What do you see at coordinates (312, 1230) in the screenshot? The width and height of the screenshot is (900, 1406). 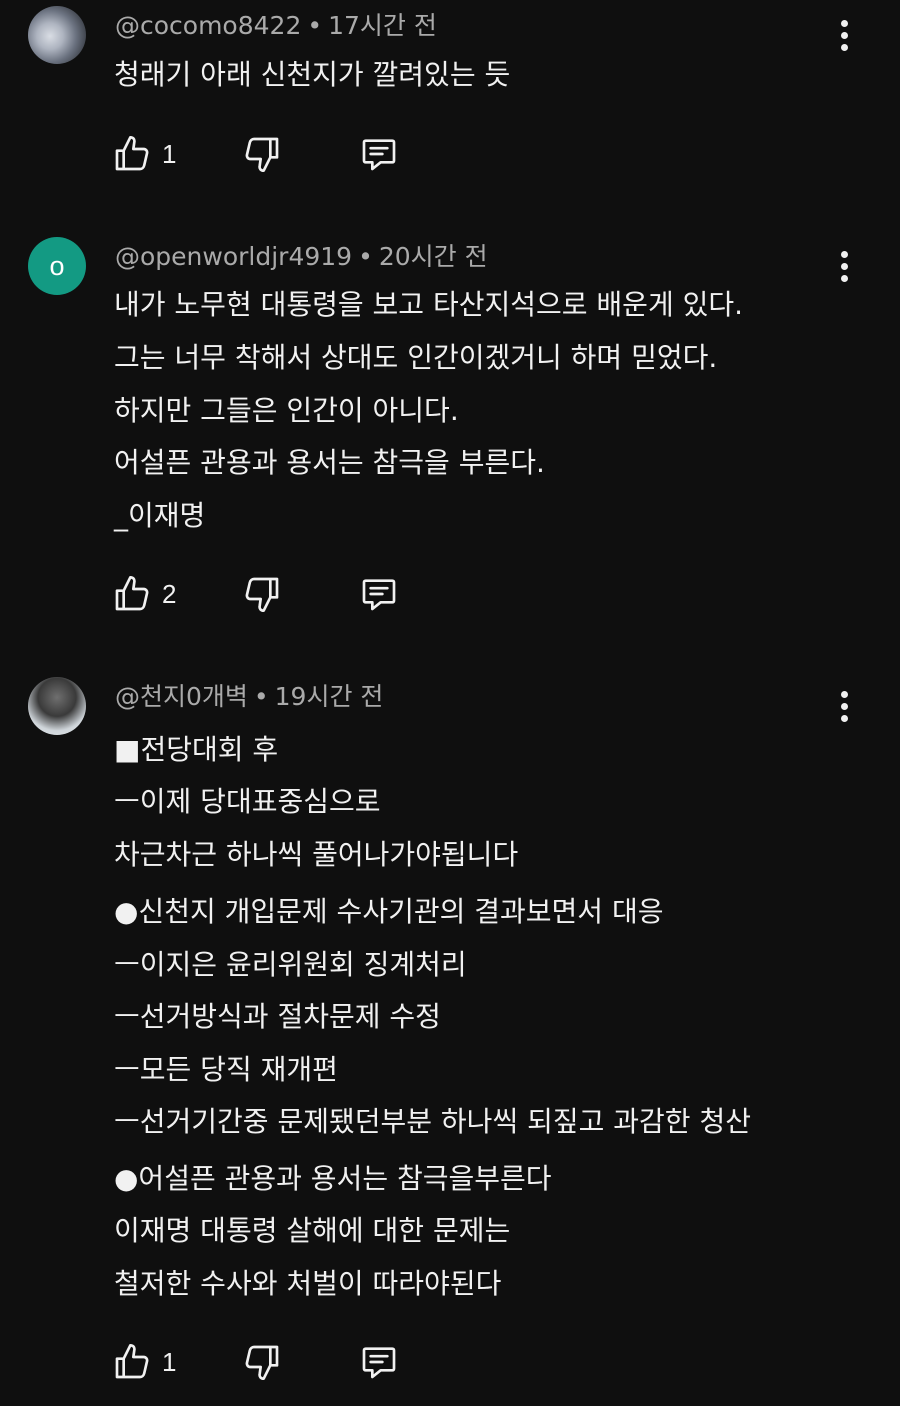 I see `comment-text-line: 이재명 대통령 살해에 대한 문제는` at bounding box center [312, 1230].